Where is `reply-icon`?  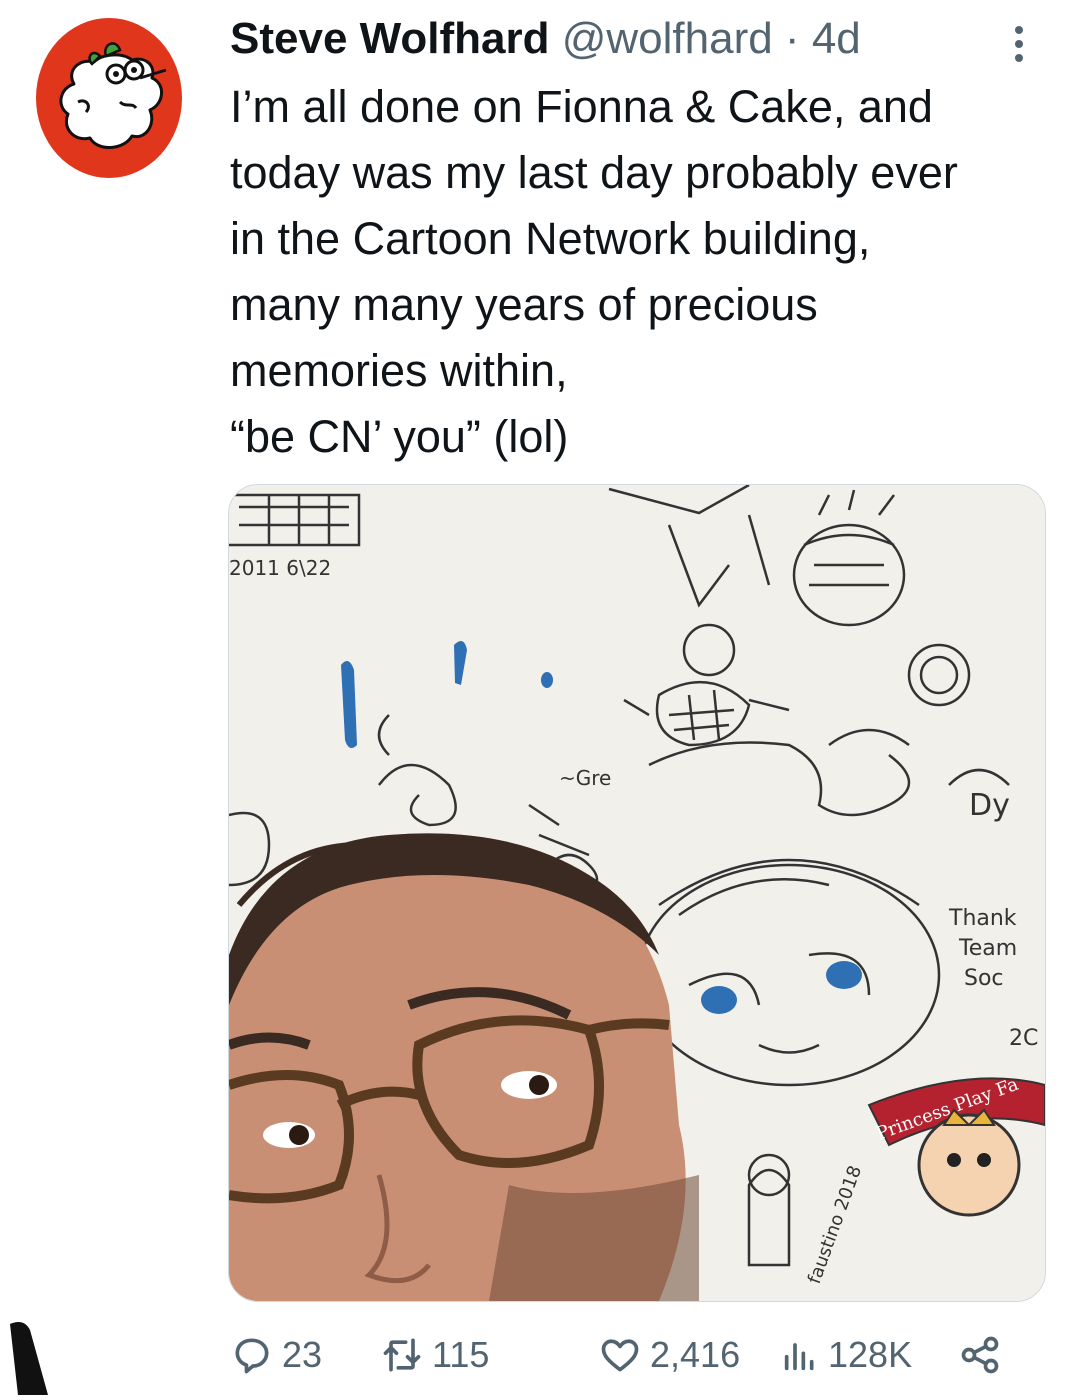
reply-icon is located at coordinates (252, 1356).